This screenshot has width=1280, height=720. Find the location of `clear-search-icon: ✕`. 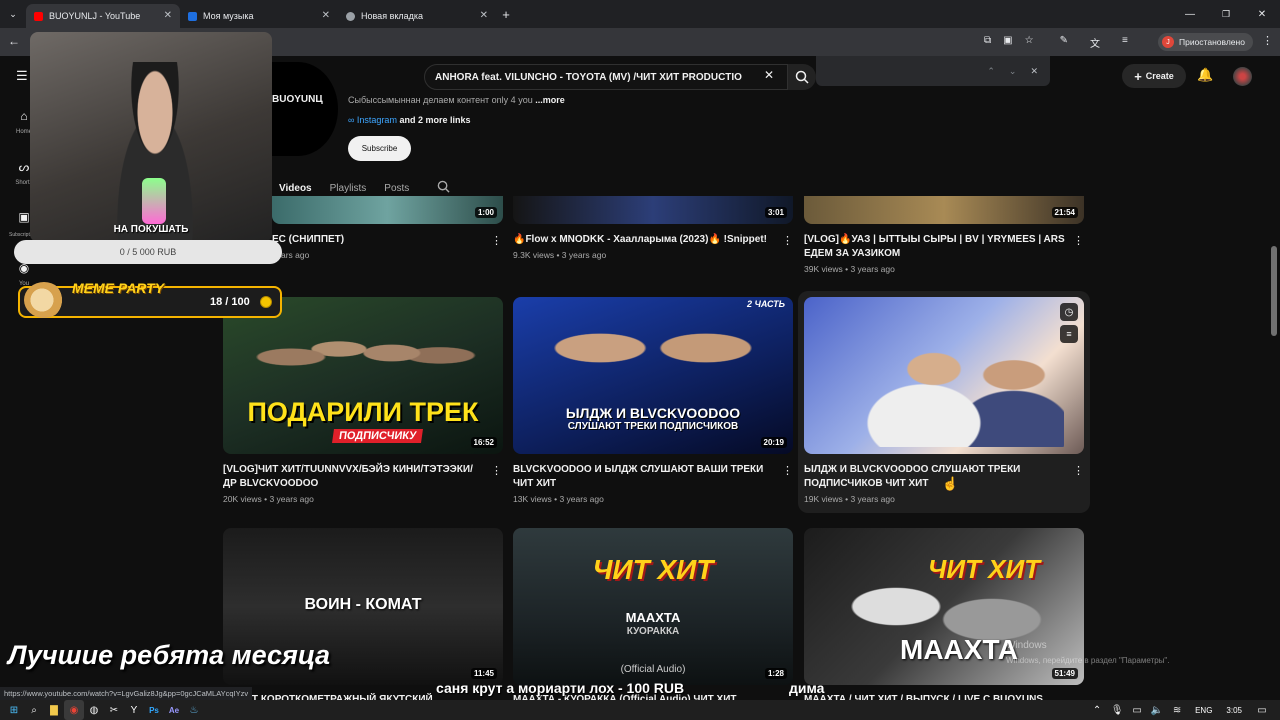

clear-search-icon: ✕ is located at coordinates (769, 75).